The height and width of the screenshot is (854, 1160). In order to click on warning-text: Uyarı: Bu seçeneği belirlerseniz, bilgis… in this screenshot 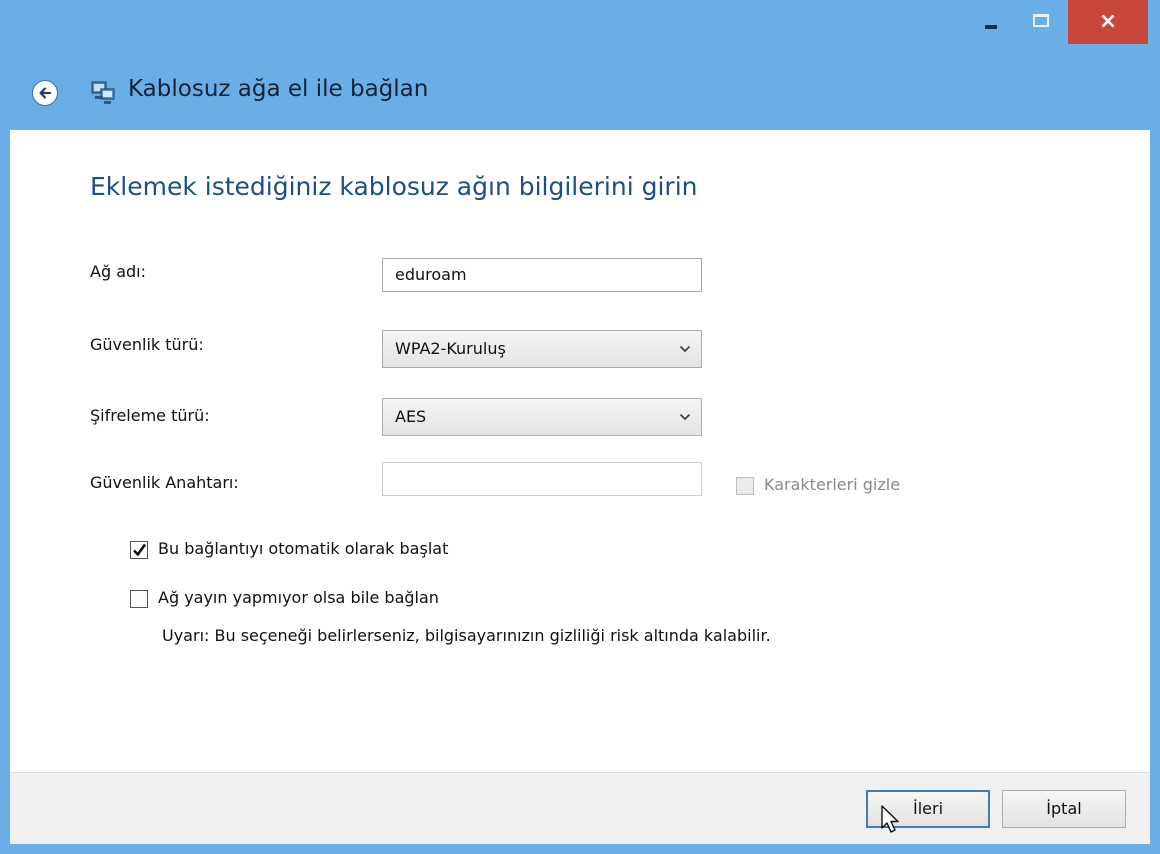, I will do `click(466, 635)`.